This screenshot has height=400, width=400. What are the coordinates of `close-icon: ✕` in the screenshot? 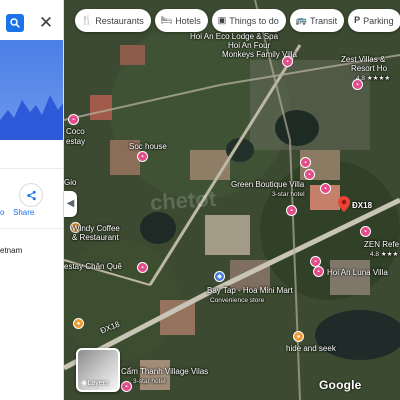 It's located at (46, 23).